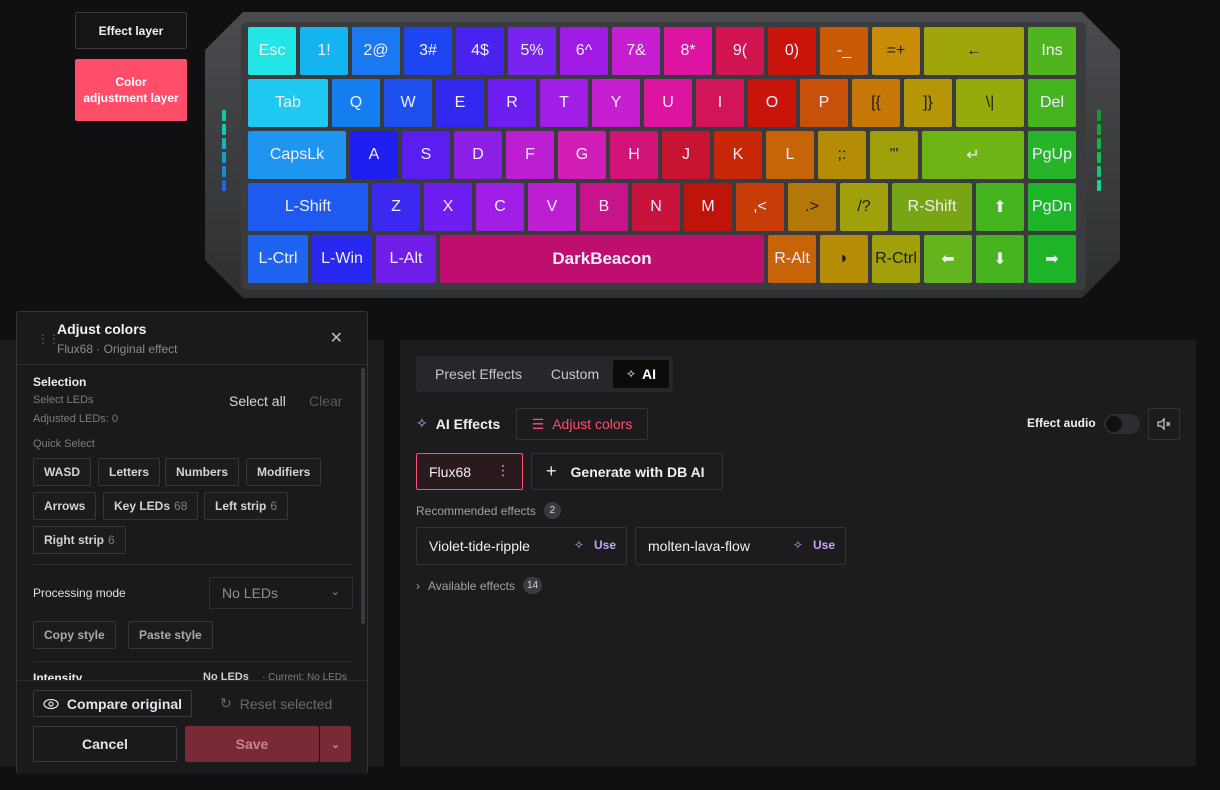 Image resolution: width=1220 pixels, height=790 pixels. Describe the element at coordinates (521, 546) in the screenshot. I see `recommended-effect-card: Violet-tide-ripple ✧ Use` at that location.